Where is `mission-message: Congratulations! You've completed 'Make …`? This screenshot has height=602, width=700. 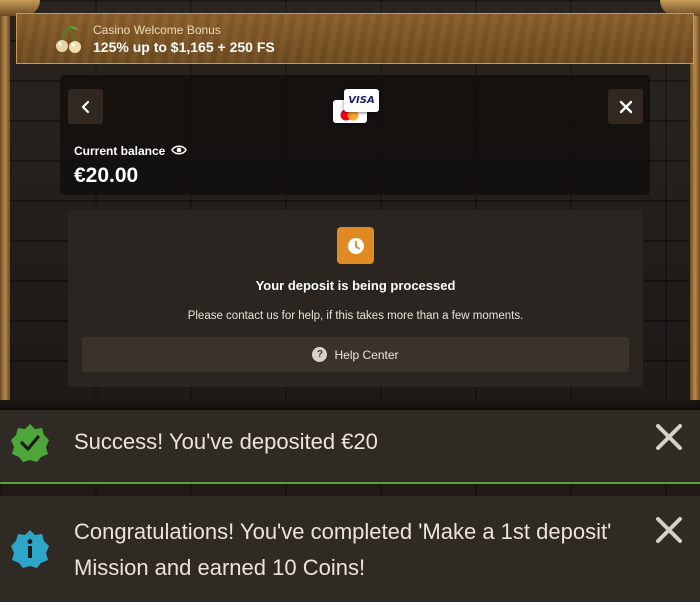 mission-message: Congratulations! You've completed 'Make … is located at coordinates (343, 549).